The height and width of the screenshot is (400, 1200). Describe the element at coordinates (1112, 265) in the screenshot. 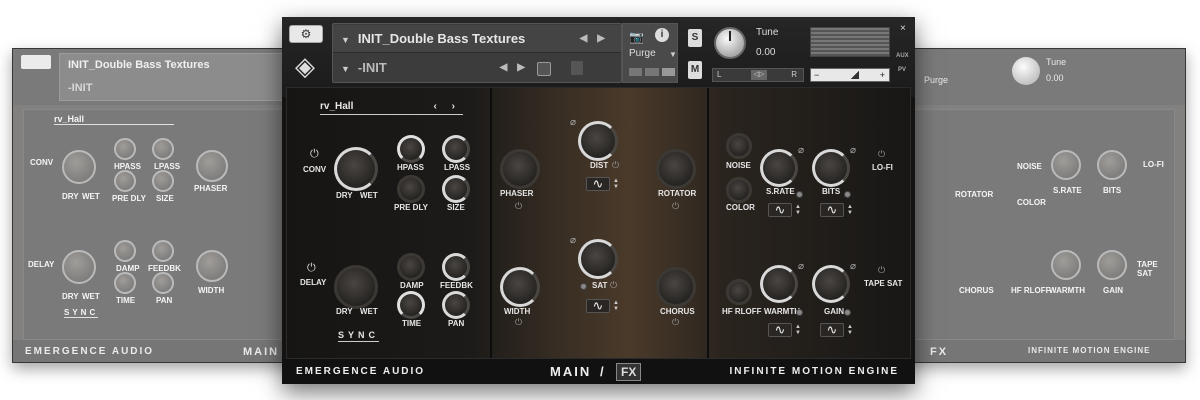

I see `right-gain-knob` at that location.